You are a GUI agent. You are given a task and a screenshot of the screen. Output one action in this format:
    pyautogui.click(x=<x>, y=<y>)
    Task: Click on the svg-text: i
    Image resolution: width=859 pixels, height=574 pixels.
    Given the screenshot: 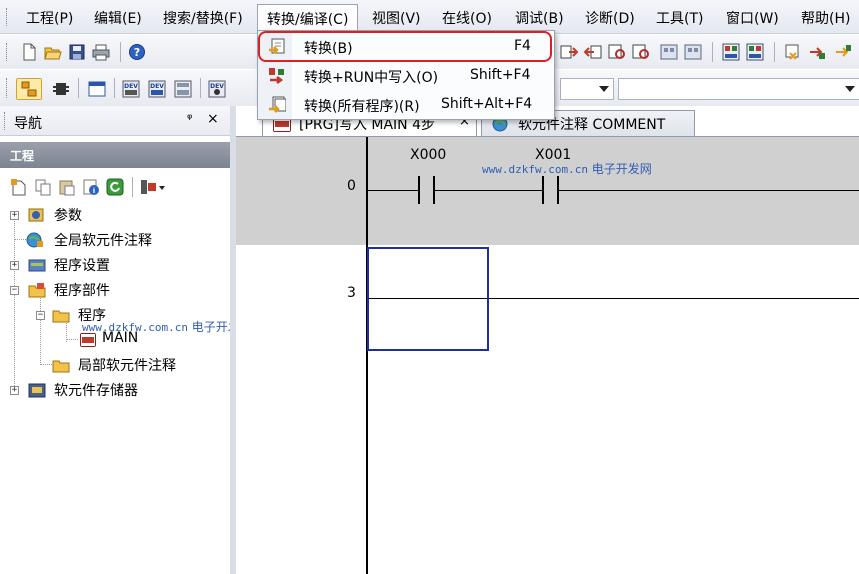 What is the action you would take?
    pyautogui.click(x=94, y=191)
    